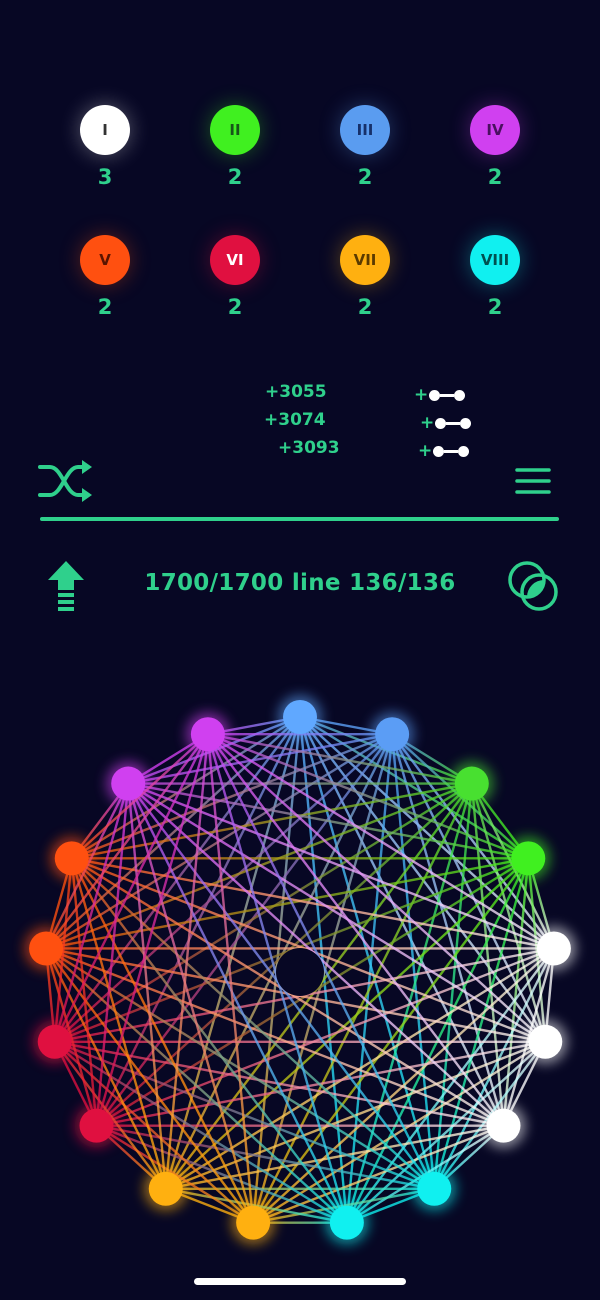 This screenshot has width=600, height=1300. I want to click on line-delta-2: +, so click(446, 423).